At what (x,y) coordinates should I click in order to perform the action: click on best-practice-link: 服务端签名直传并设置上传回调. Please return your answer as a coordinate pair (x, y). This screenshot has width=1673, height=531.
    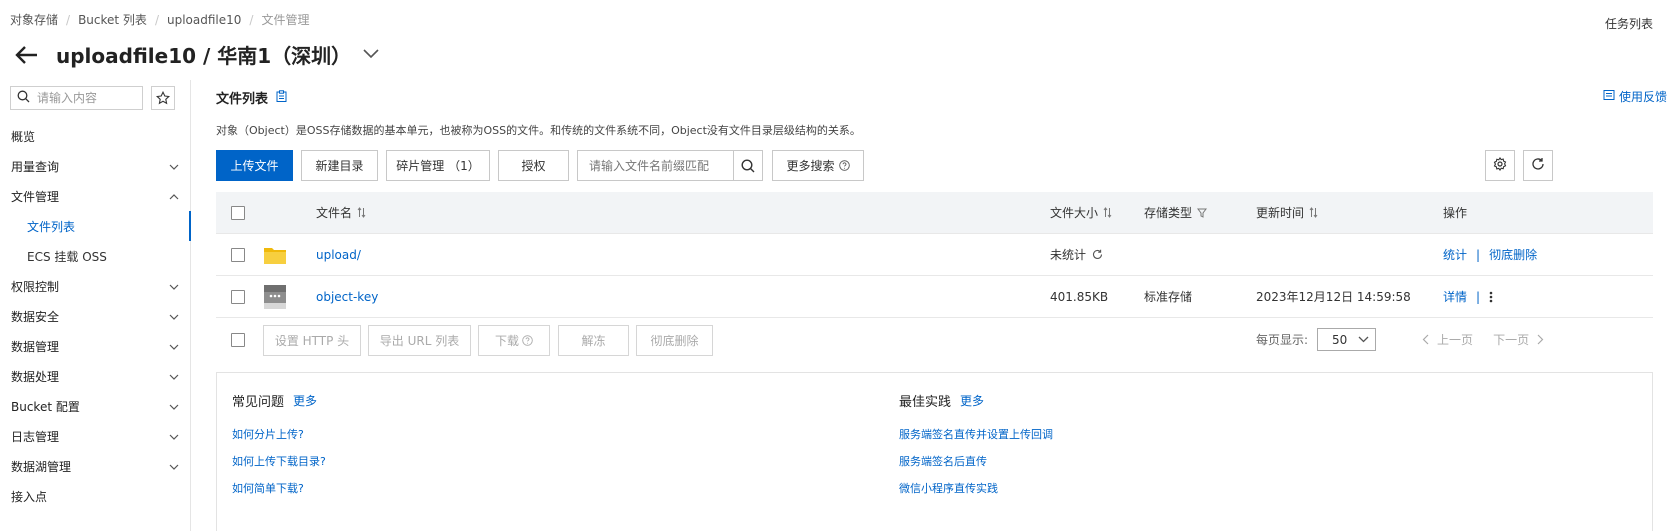
    Looking at the image, I should click on (976, 439).